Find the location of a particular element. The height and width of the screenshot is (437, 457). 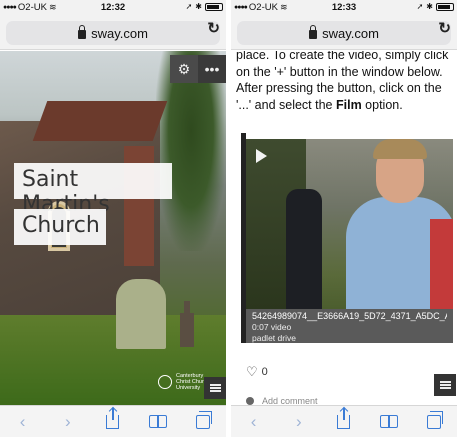

university-mark-icon is located at coordinates (165, 382).